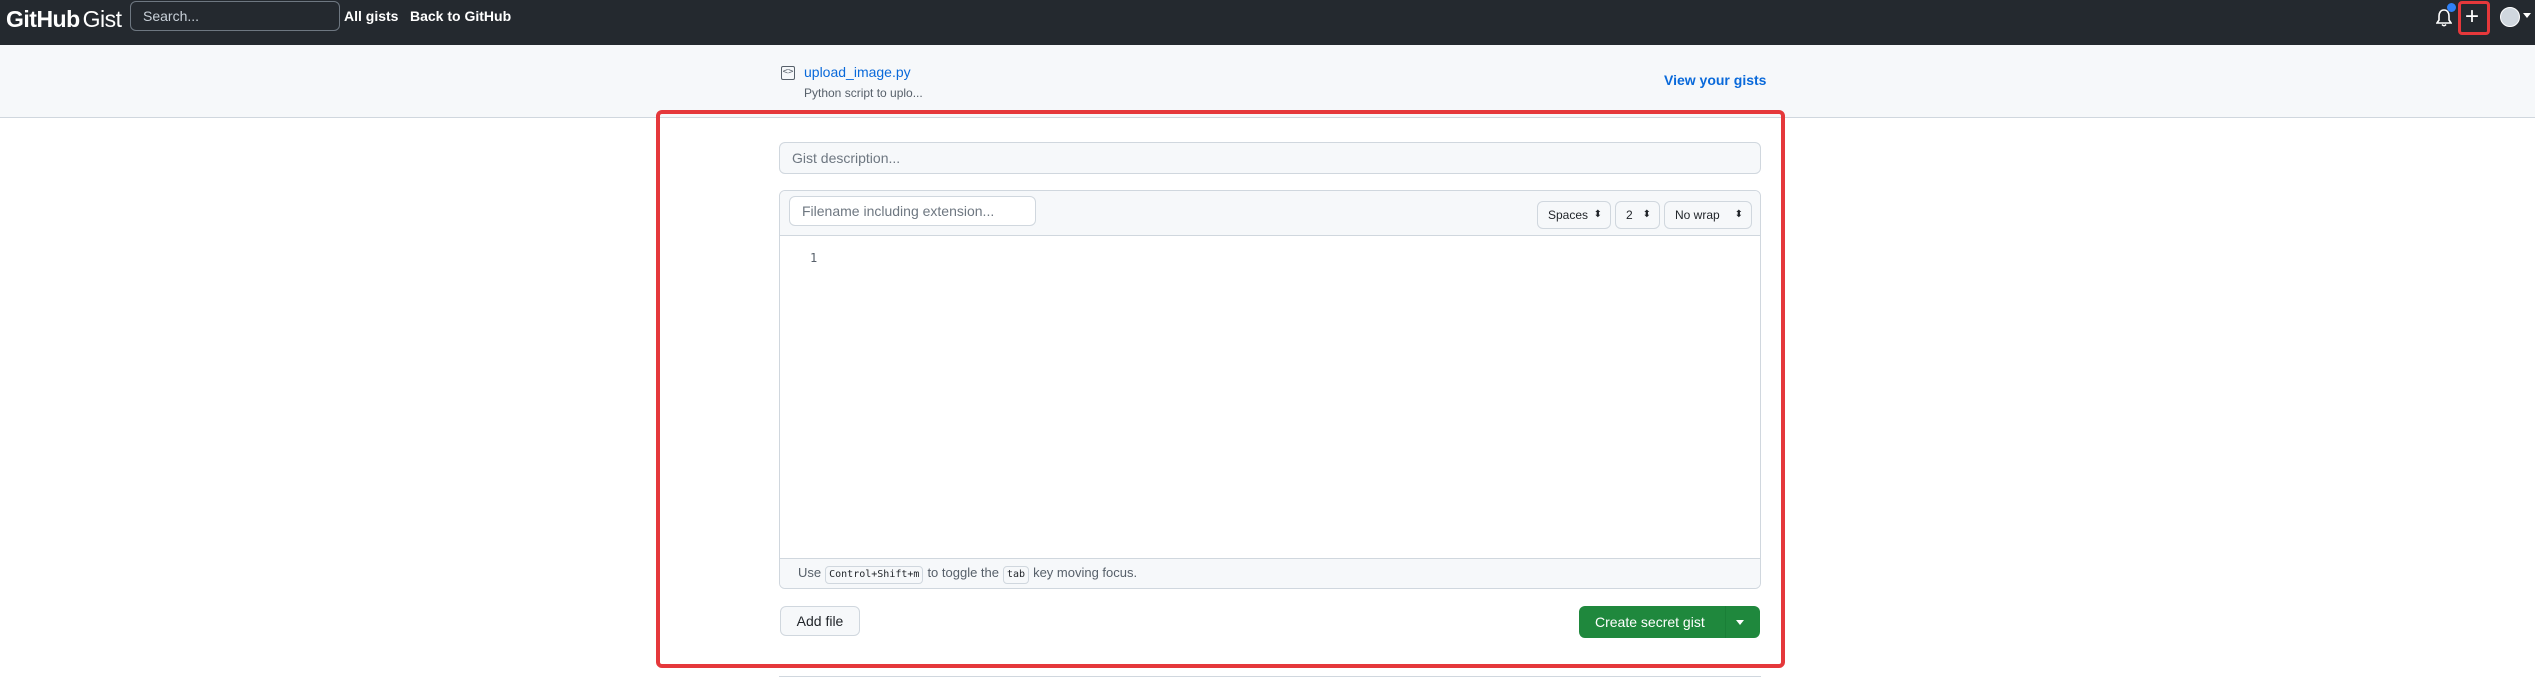 This screenshot has height=694, width=2535. I want to click on create-secret-gist-button: Create secret gist, so click(1669, 622).